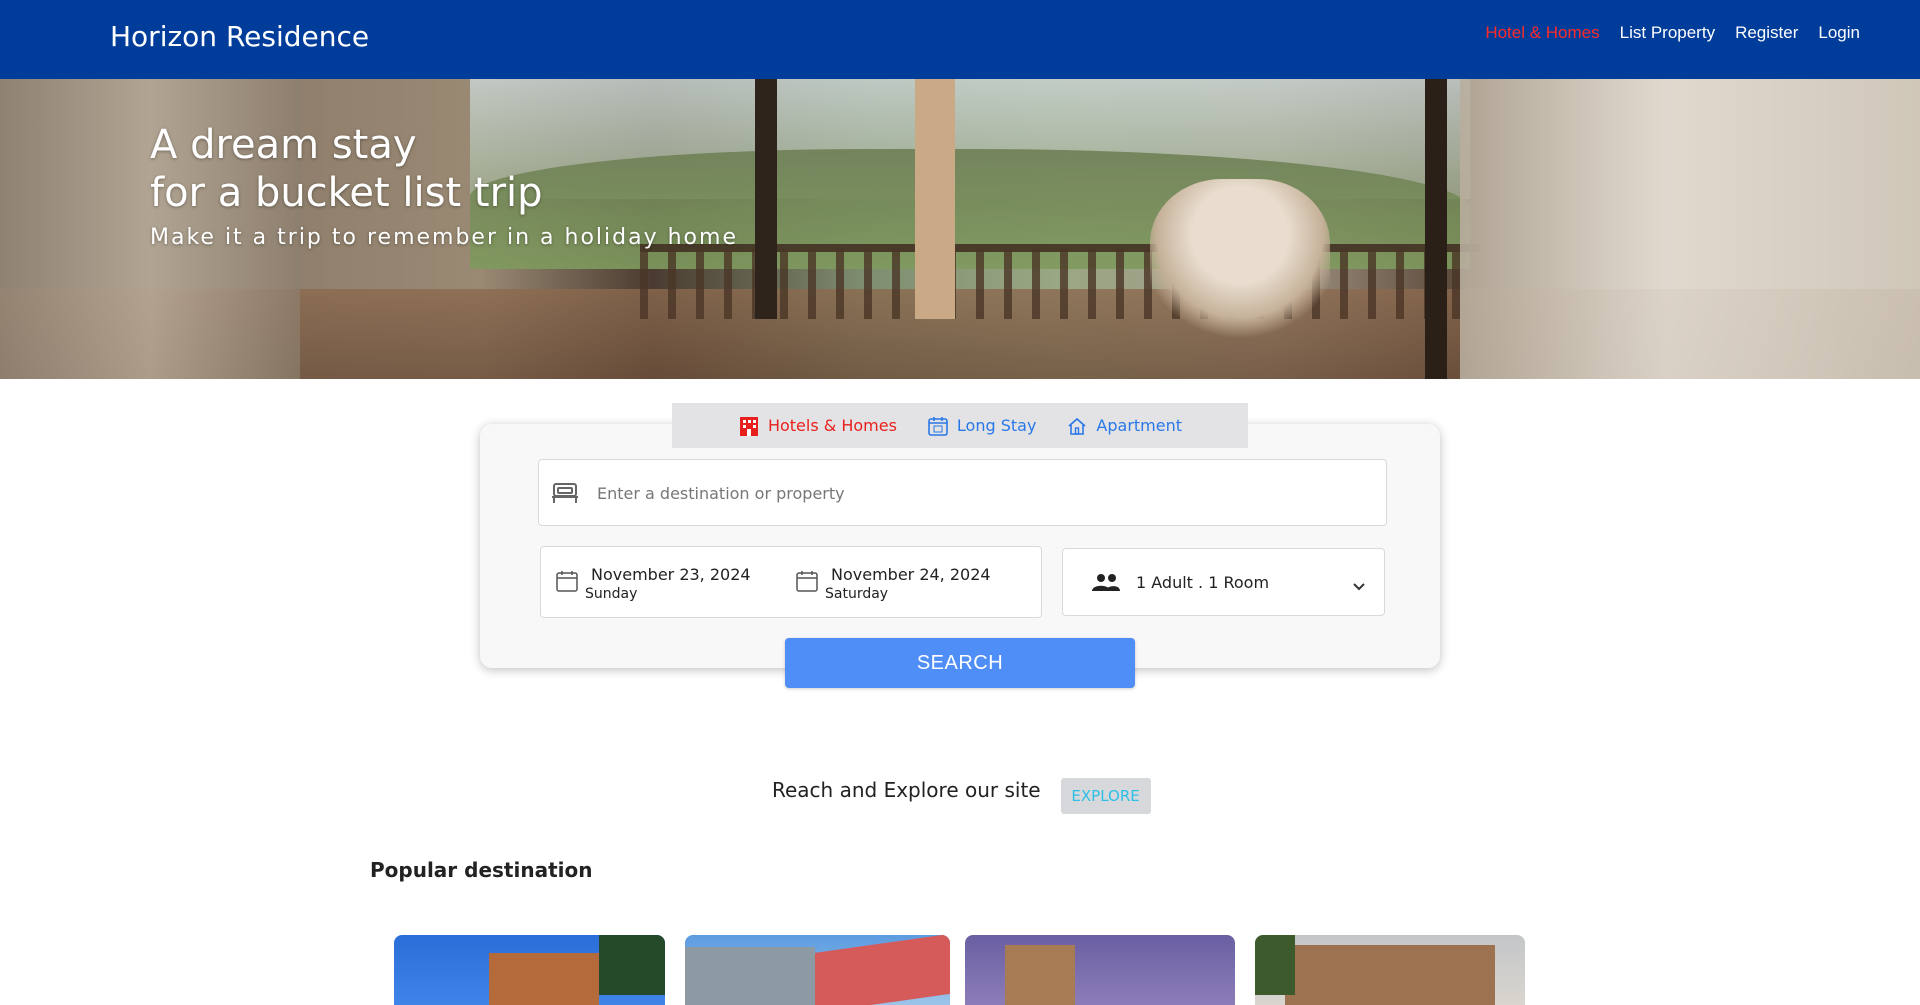 The width and height of the screenshot is (1920, 1005). I want to click on checkin-date-text: November 23, 2024, so click(671, 574).